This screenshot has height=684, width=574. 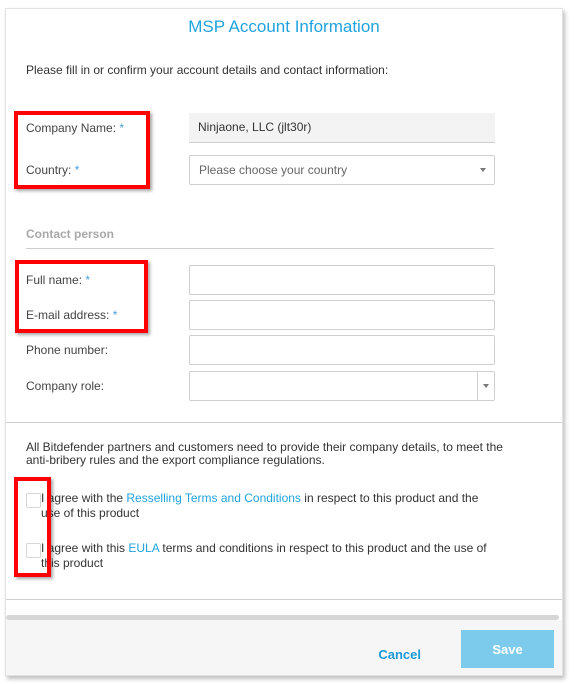 I want to click on country-label-text: Country:, so click(x=49, y=170).